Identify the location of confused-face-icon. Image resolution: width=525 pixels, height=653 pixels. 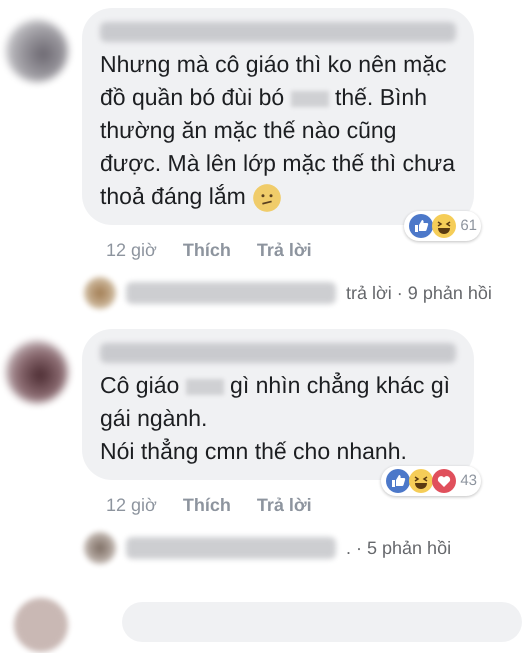
(267, 197).